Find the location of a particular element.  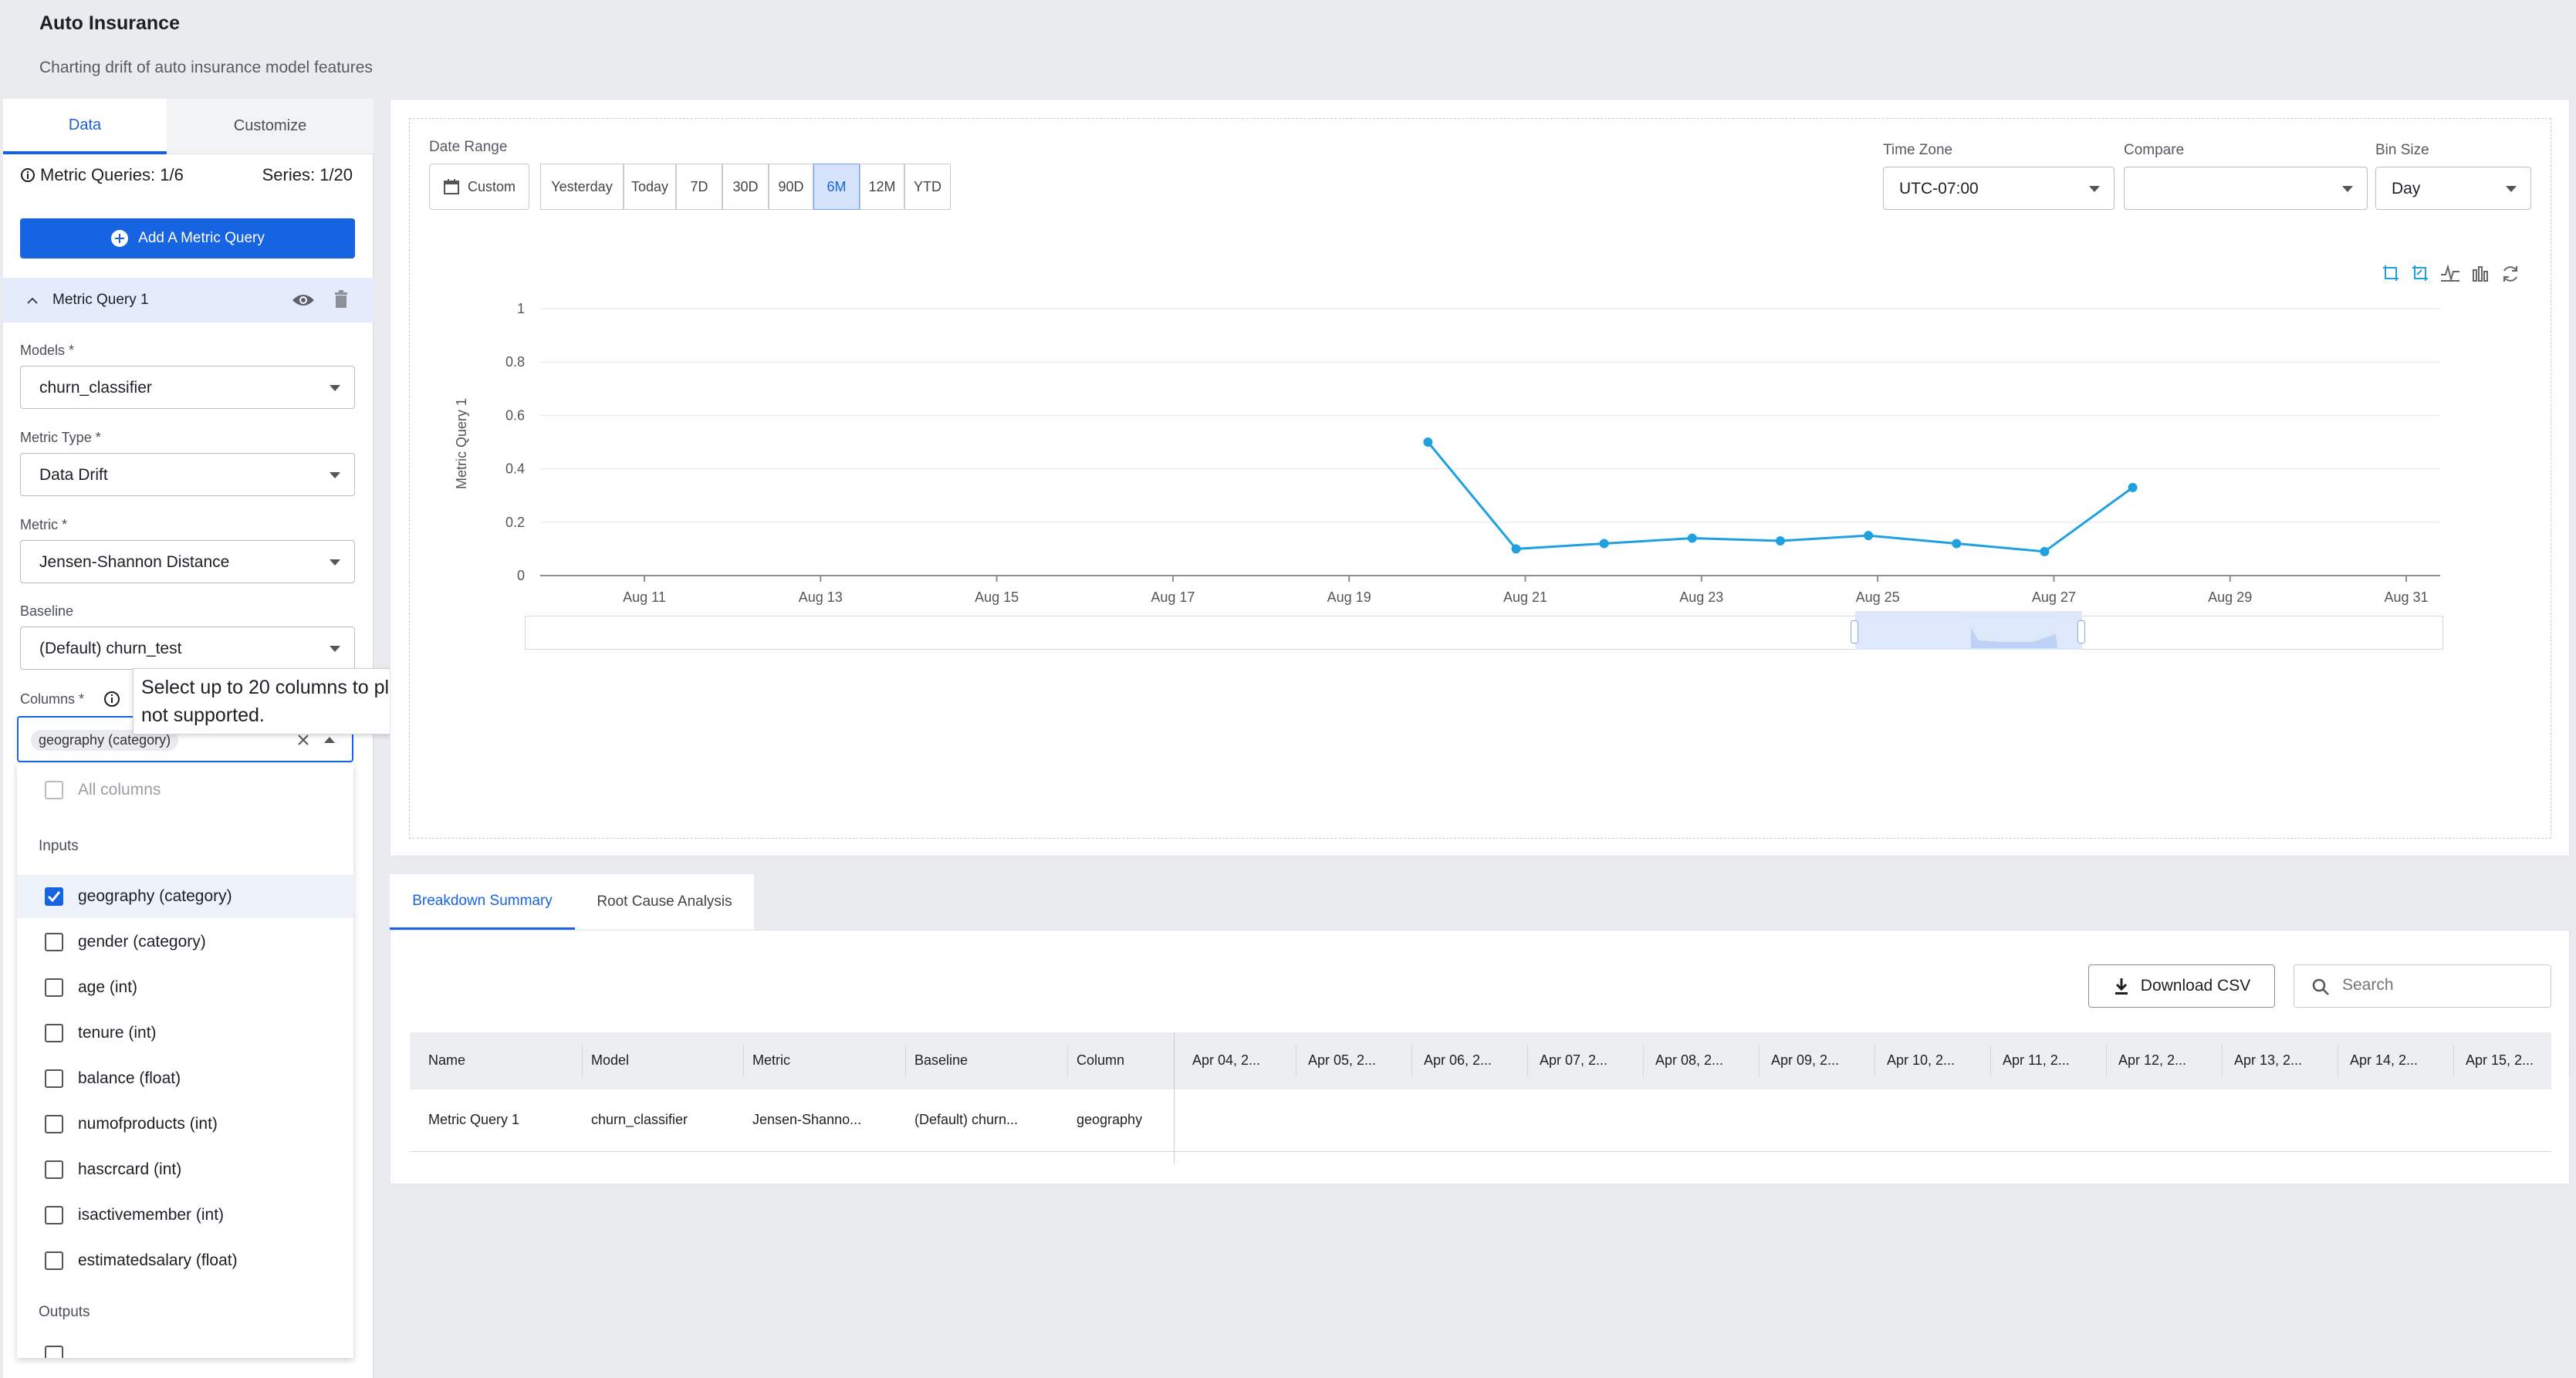

range-button-6m: 6M is located at coordinates (837, 187).